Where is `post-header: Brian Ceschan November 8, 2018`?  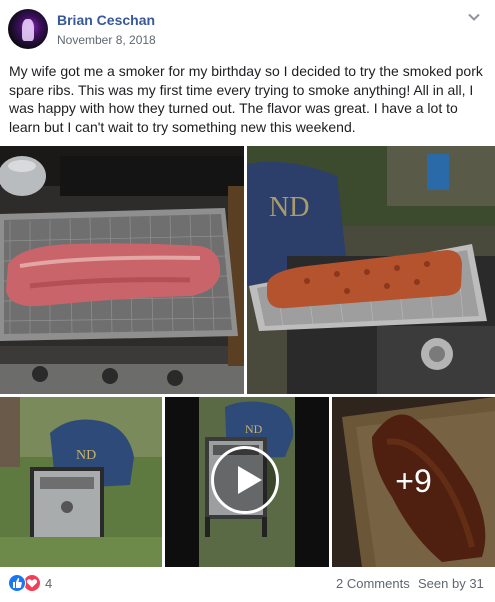 post-header: Brian Ceschan November 8, 2018 is located at coordinates (247, 29).